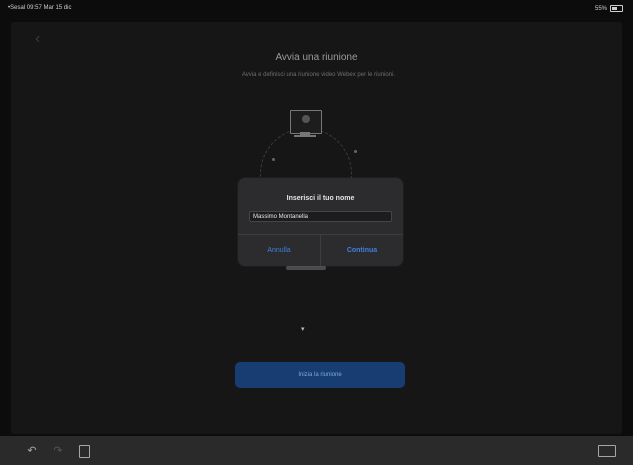 This screenshot has width=633, height=465. What do you see at coordinates (305, 136) in the screenshot?
I see `monitor-base` at bounding box center [305, 136].